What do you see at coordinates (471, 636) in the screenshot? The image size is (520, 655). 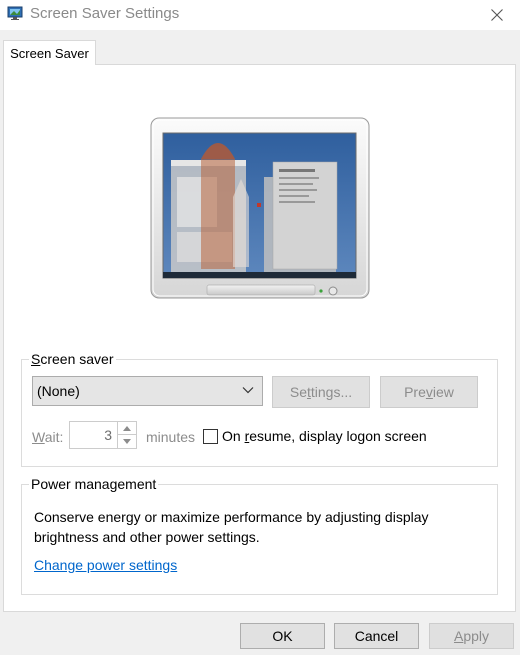 I see `apply-button: Apply` at bounding box center [471, 636].